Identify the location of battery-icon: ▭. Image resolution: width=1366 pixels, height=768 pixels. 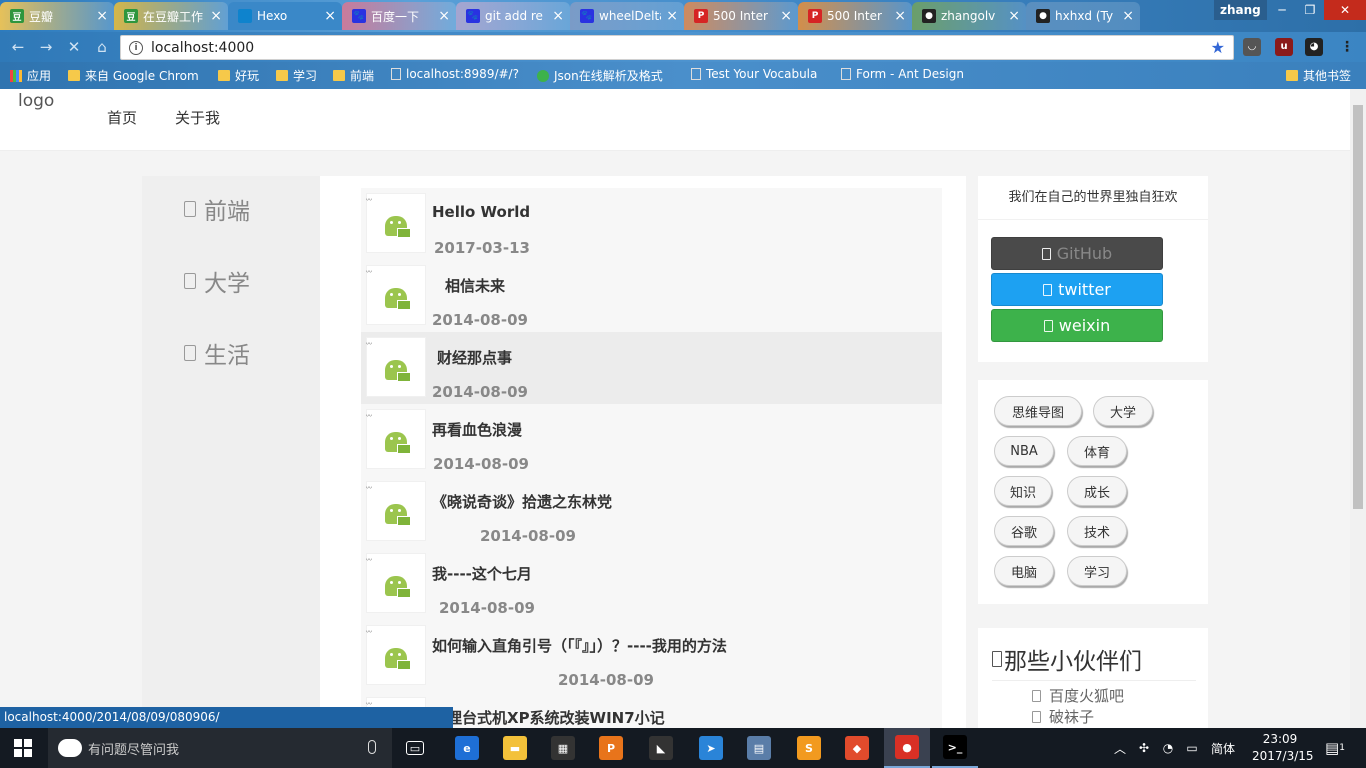
(1192, 748).